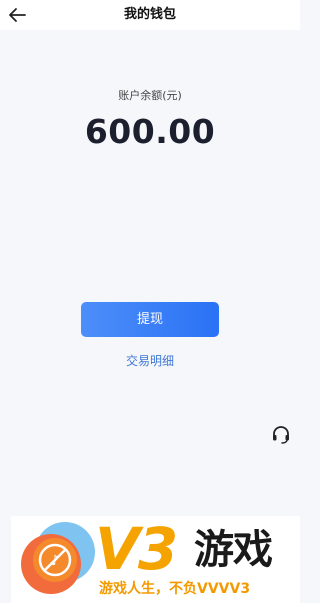 Image resolution: width=320 pixels, height=603 pixels. I want to click on customer-service-button, so click(281, 434).